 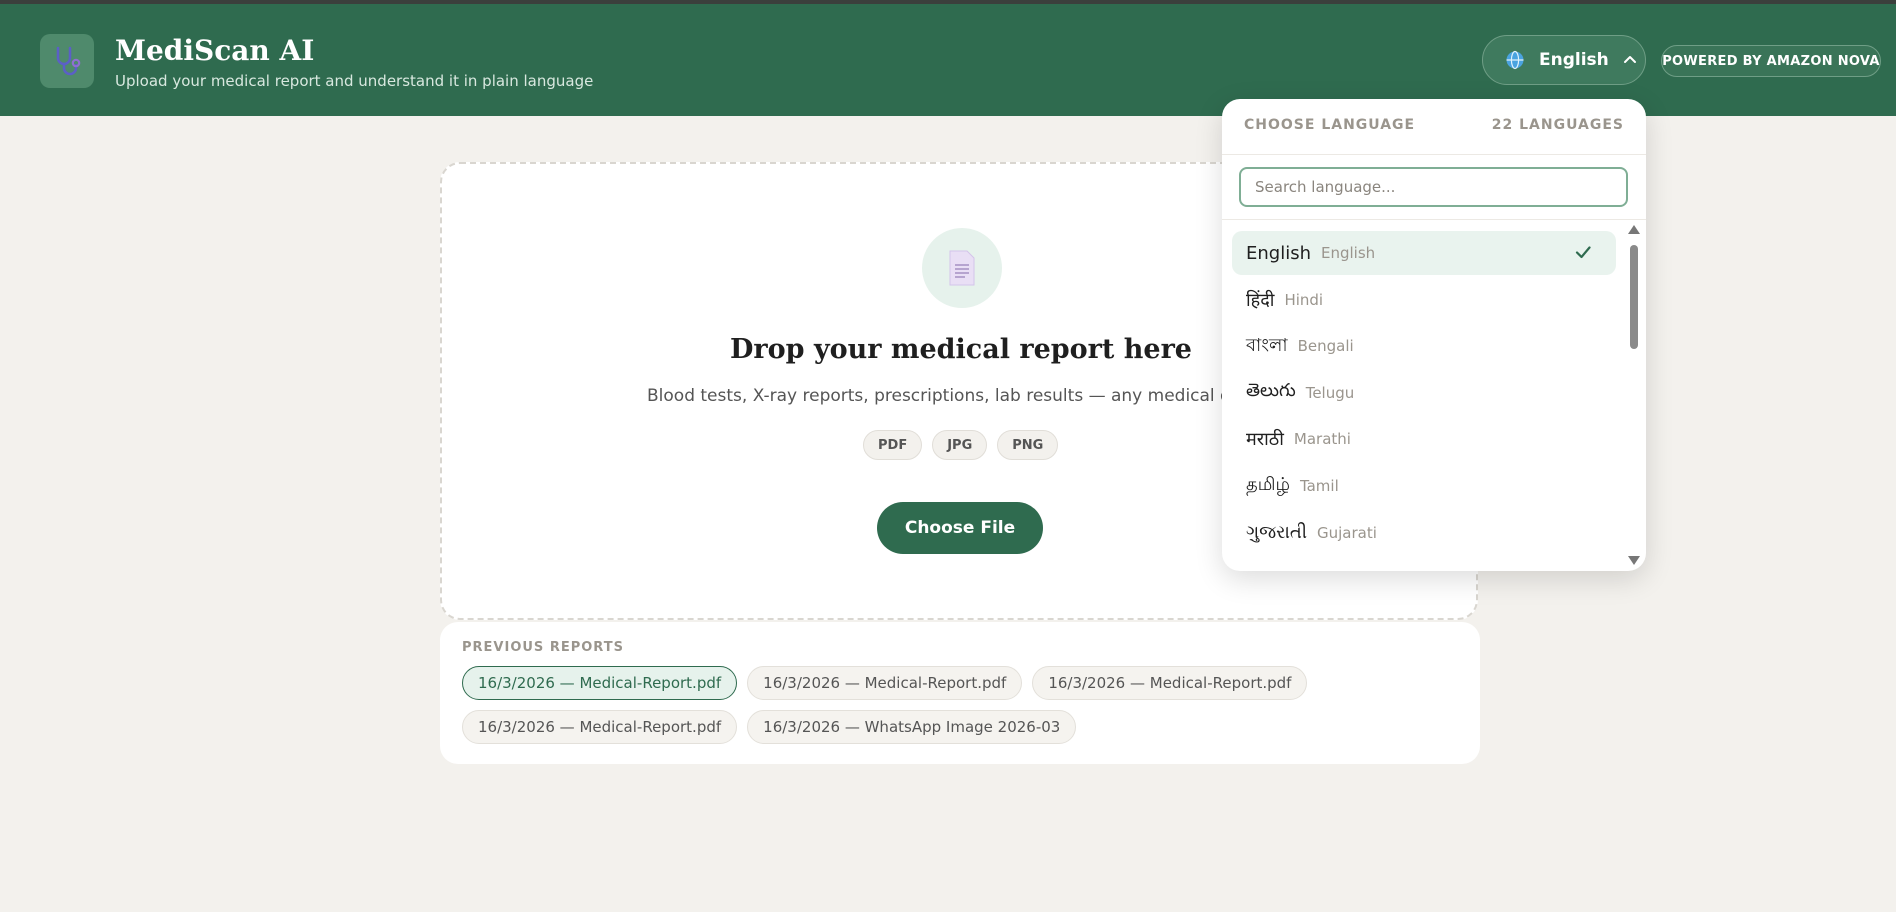 What do you see at coordinates (1515, 60) in the screenshot?
I see `globe-icon` at bounding box center [1515, 60].